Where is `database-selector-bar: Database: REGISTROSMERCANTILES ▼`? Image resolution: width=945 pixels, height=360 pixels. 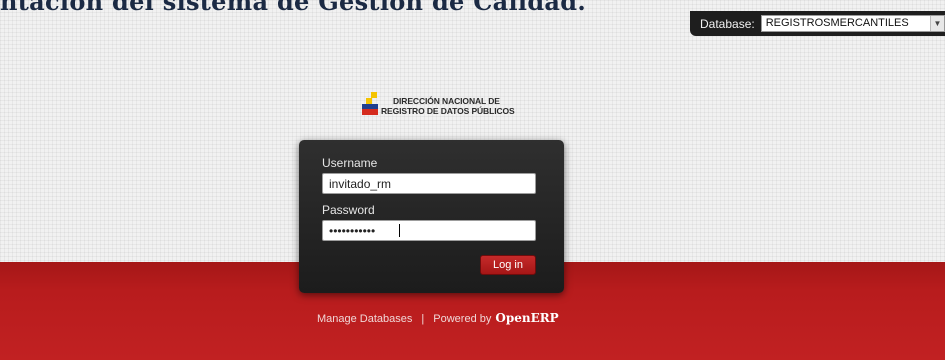 database-selector-bar: Database: REGISTROSMERCANTILES ▼ is located at coordinates (817, 23).